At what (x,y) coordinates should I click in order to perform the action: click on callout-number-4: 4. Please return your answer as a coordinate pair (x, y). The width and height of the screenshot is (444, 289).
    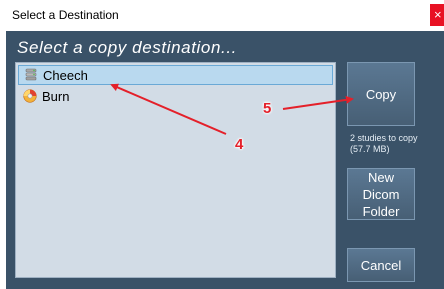
    Looking at the image, I should click on (239, 144).